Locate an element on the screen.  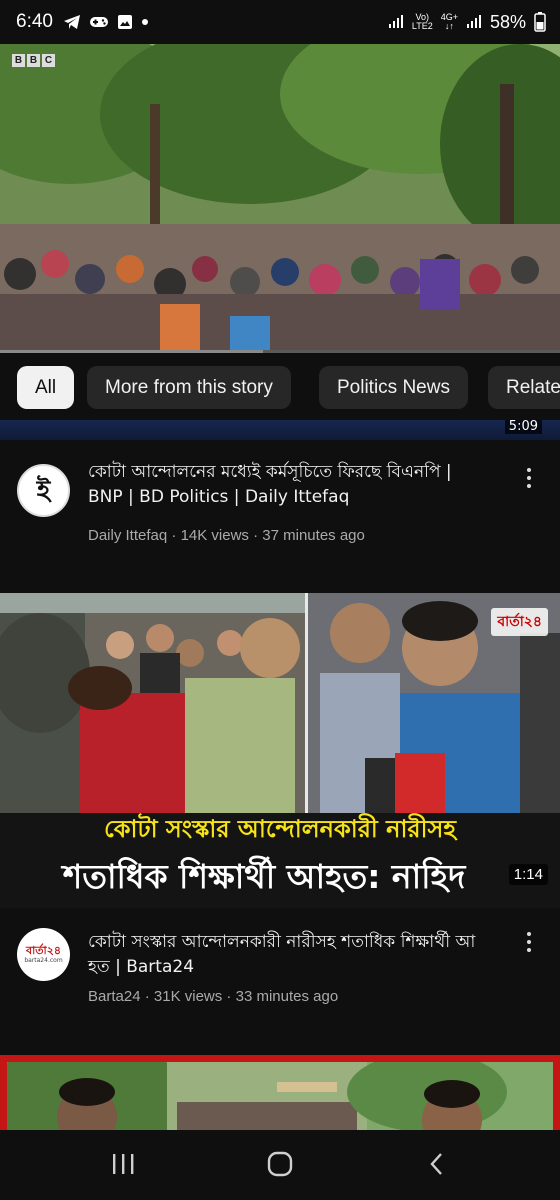
chip-politics-news: Politics News is located at coordinates (393, 387).